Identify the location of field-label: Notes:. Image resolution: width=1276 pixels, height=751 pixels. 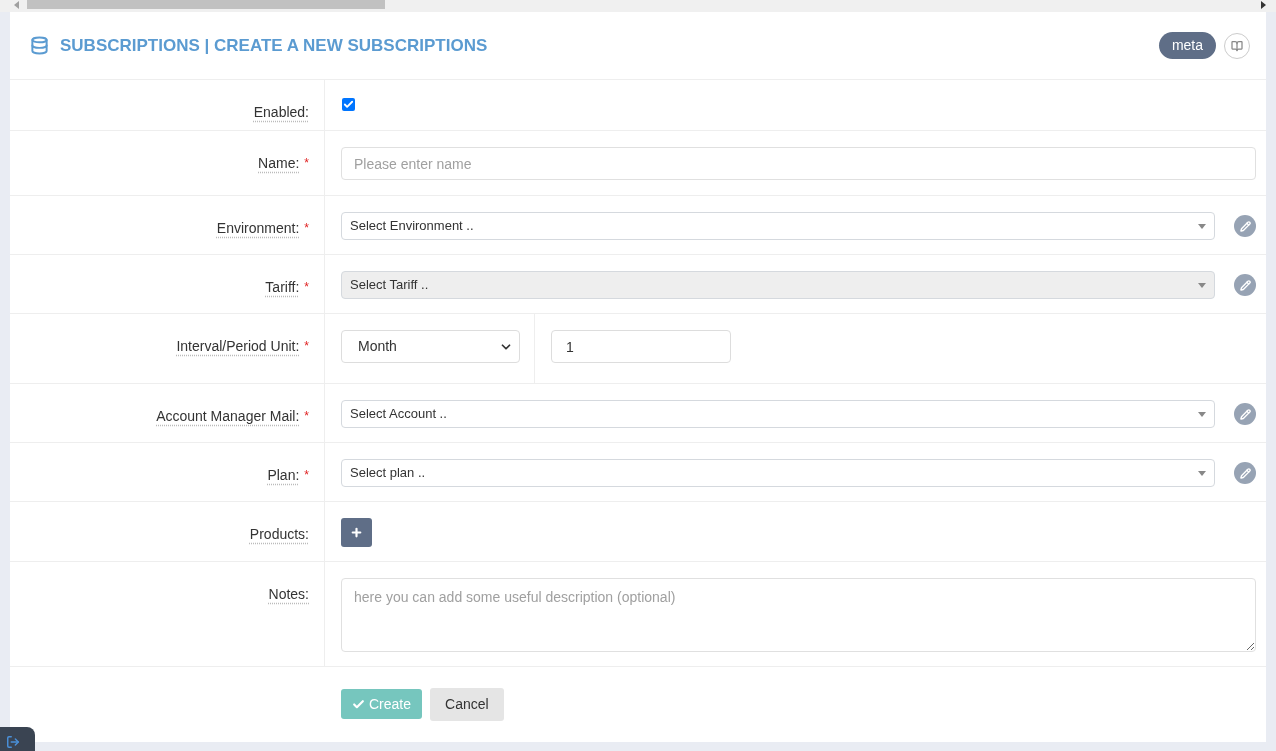
(288, 594).